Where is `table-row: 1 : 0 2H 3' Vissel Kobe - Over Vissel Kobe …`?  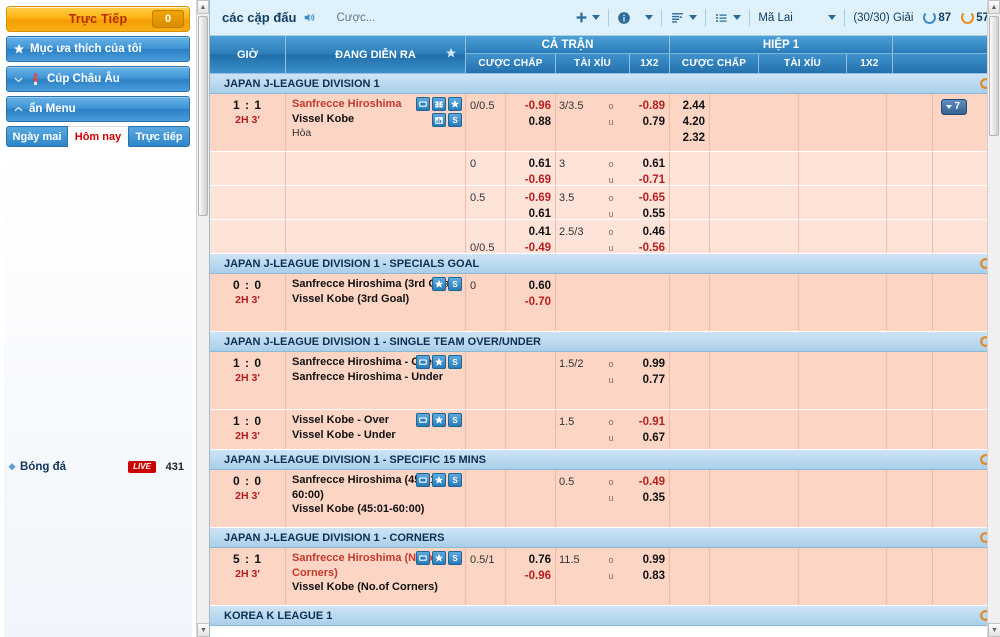
table-row: 1 : 0 2H 3' Vissel Kobe - Over Vissel Kobe … is located at coordinates (605, 430).